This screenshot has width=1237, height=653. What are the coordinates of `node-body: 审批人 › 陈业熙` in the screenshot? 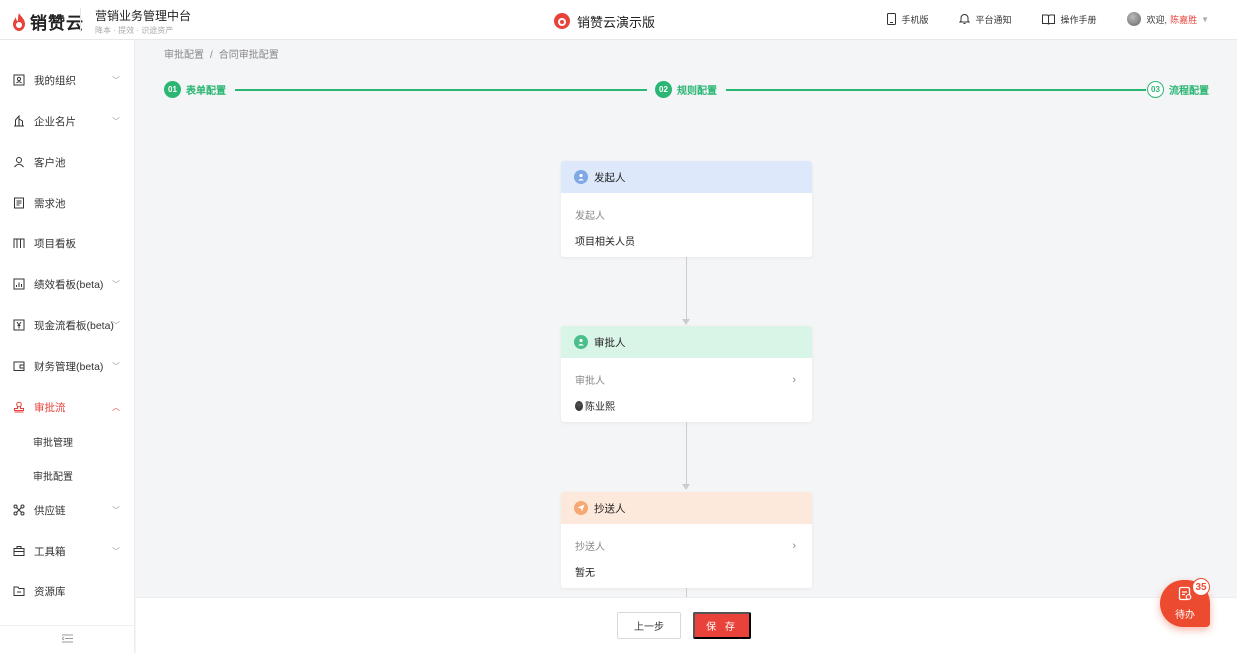 It's located at (686, 390).